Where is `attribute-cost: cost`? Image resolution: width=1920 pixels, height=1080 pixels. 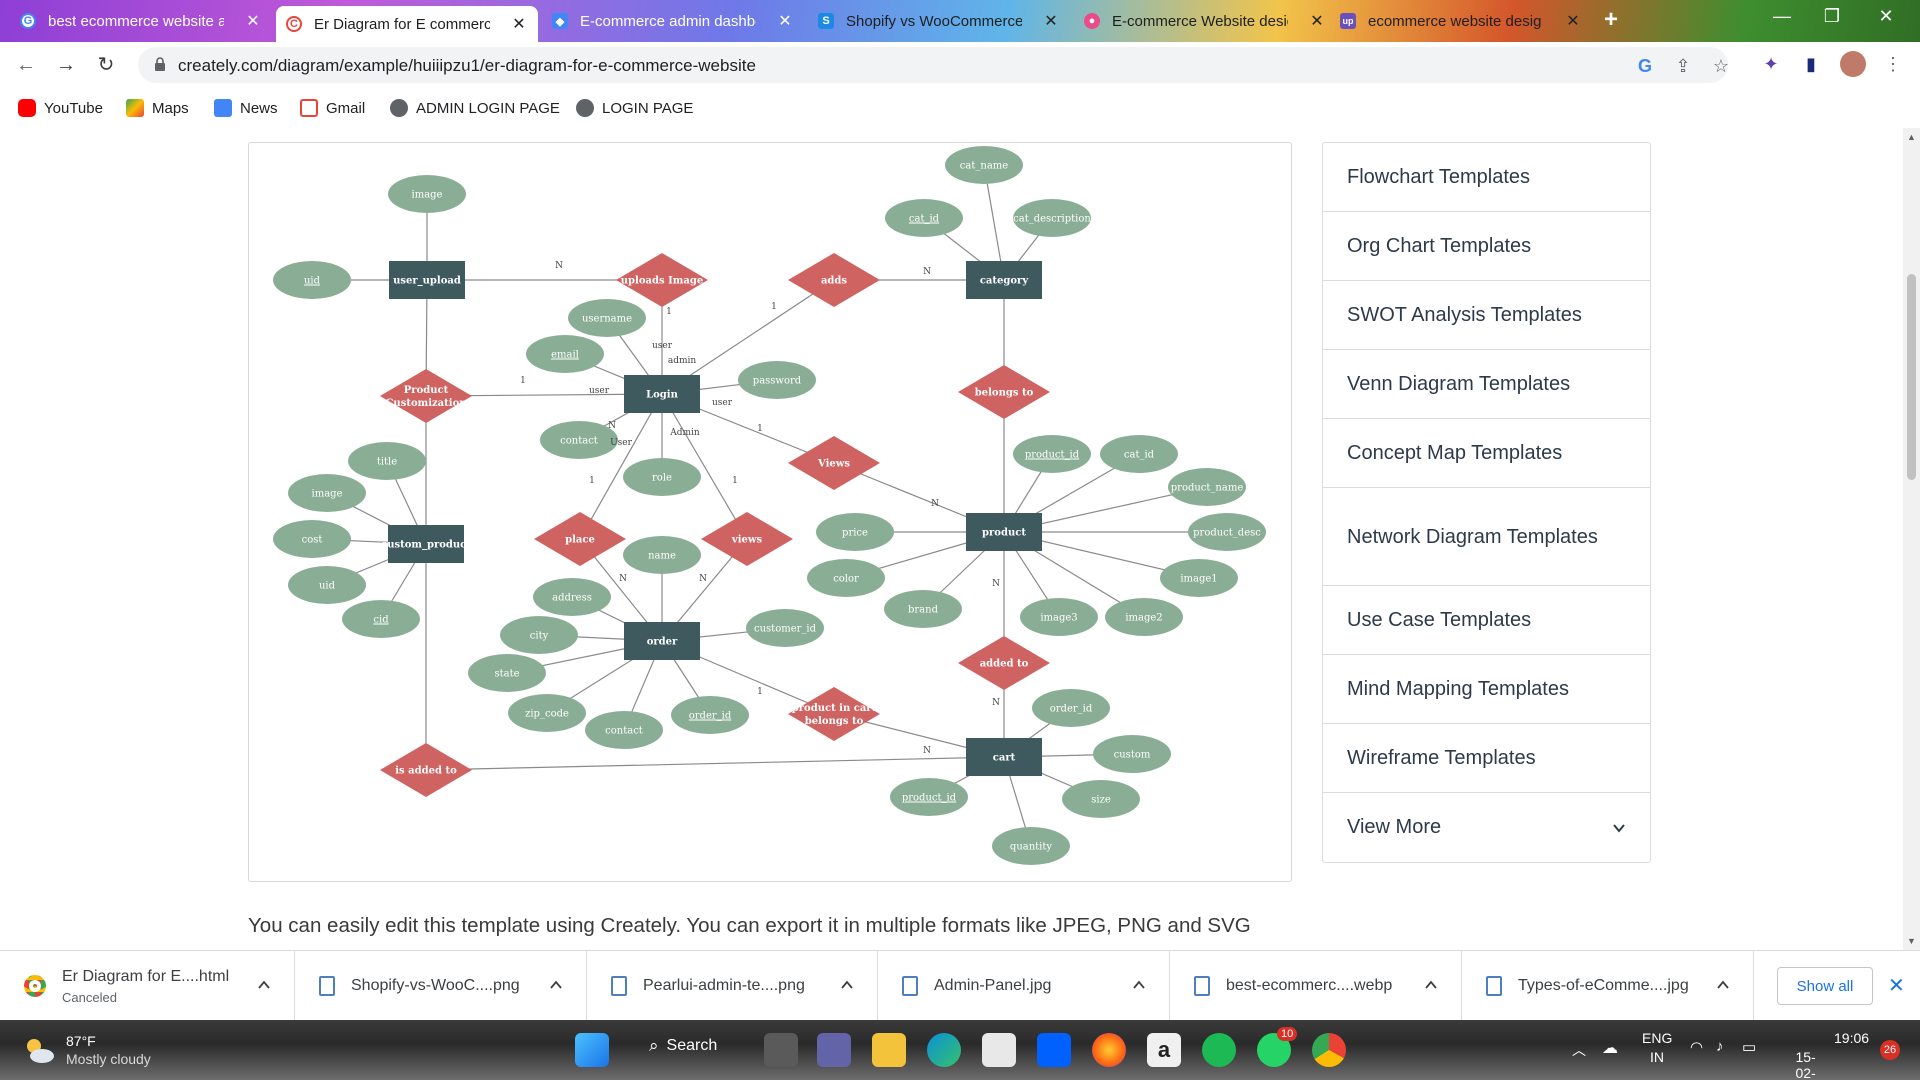 attribute-cost: cost is located at coordinates (312, 539).